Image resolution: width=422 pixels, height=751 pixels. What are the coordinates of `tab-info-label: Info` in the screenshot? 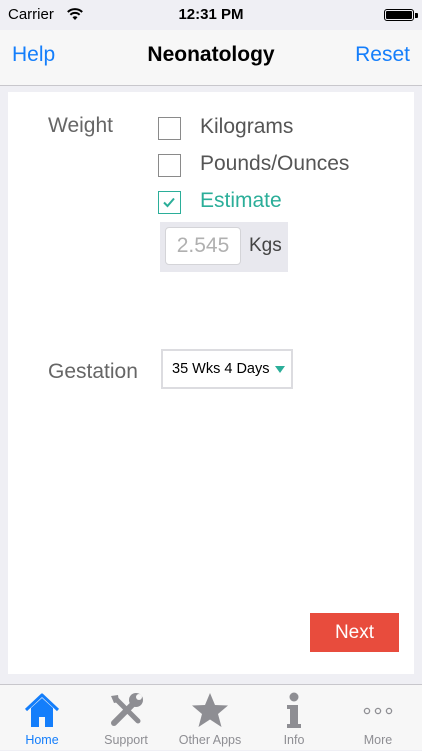 It's located at (294, 740).